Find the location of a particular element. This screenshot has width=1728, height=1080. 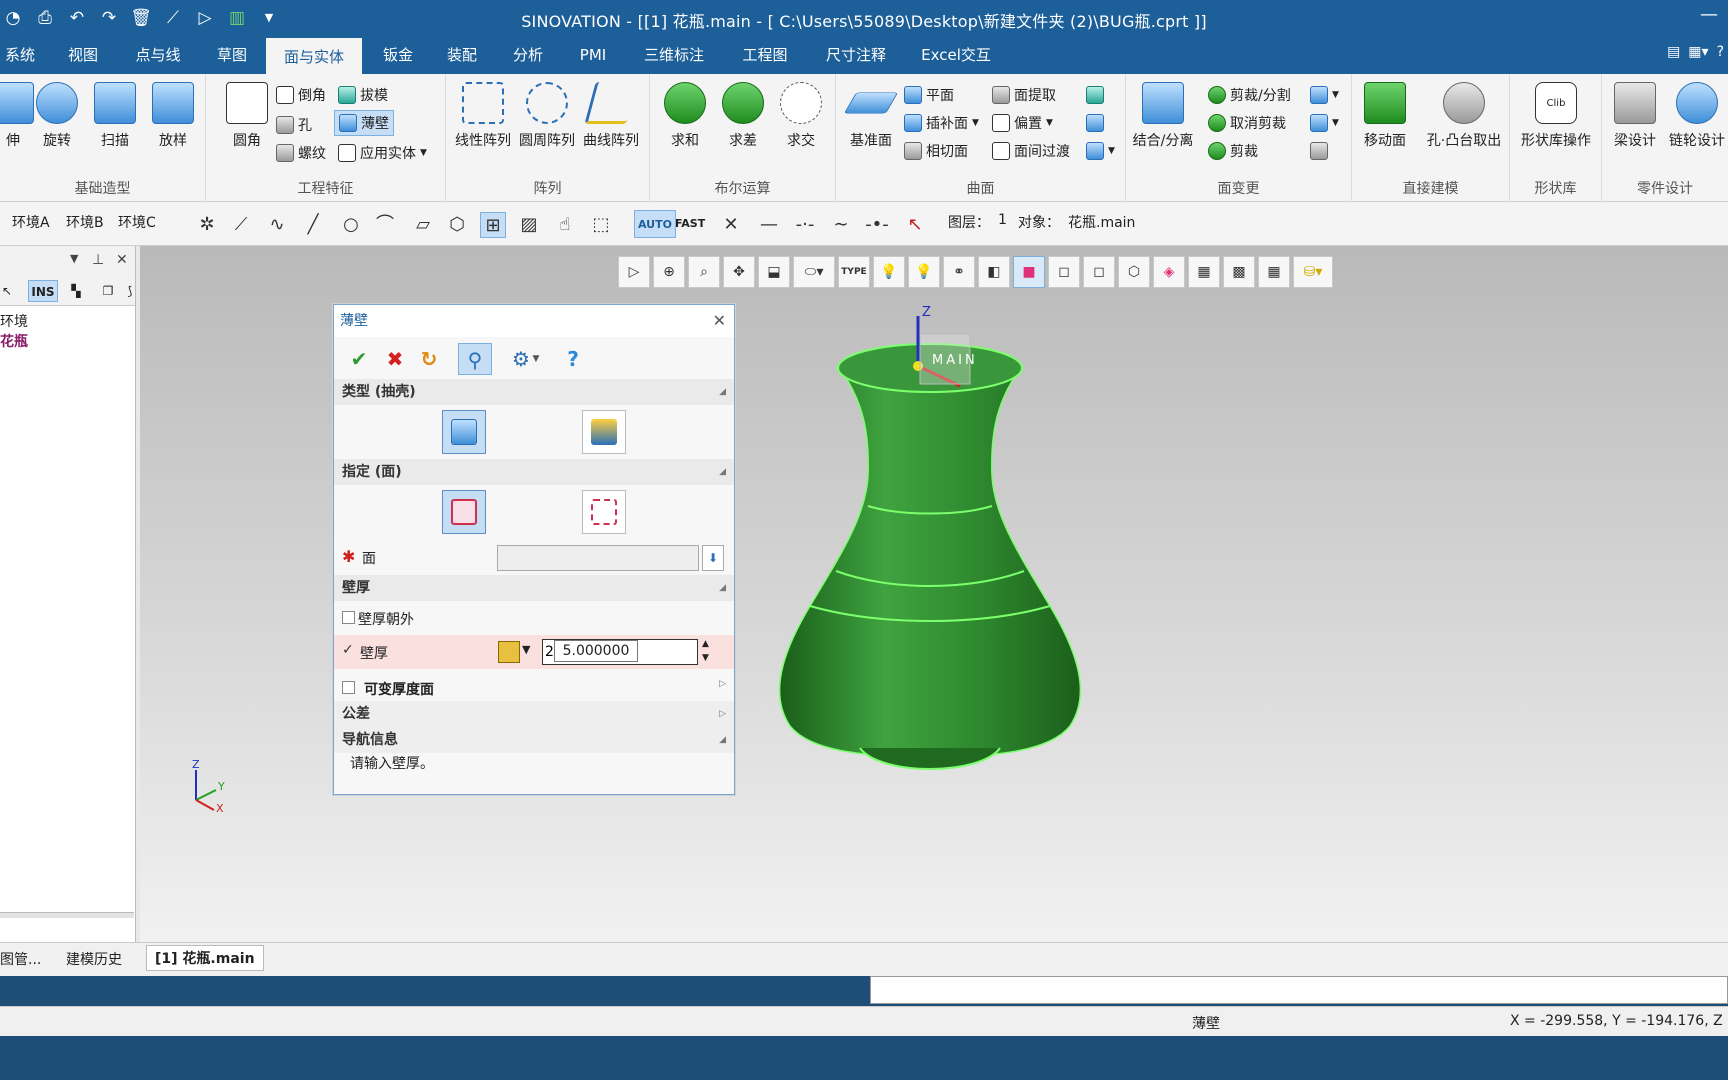

face-tool-1-button: ▼ is located at coordinates (1324, 95).